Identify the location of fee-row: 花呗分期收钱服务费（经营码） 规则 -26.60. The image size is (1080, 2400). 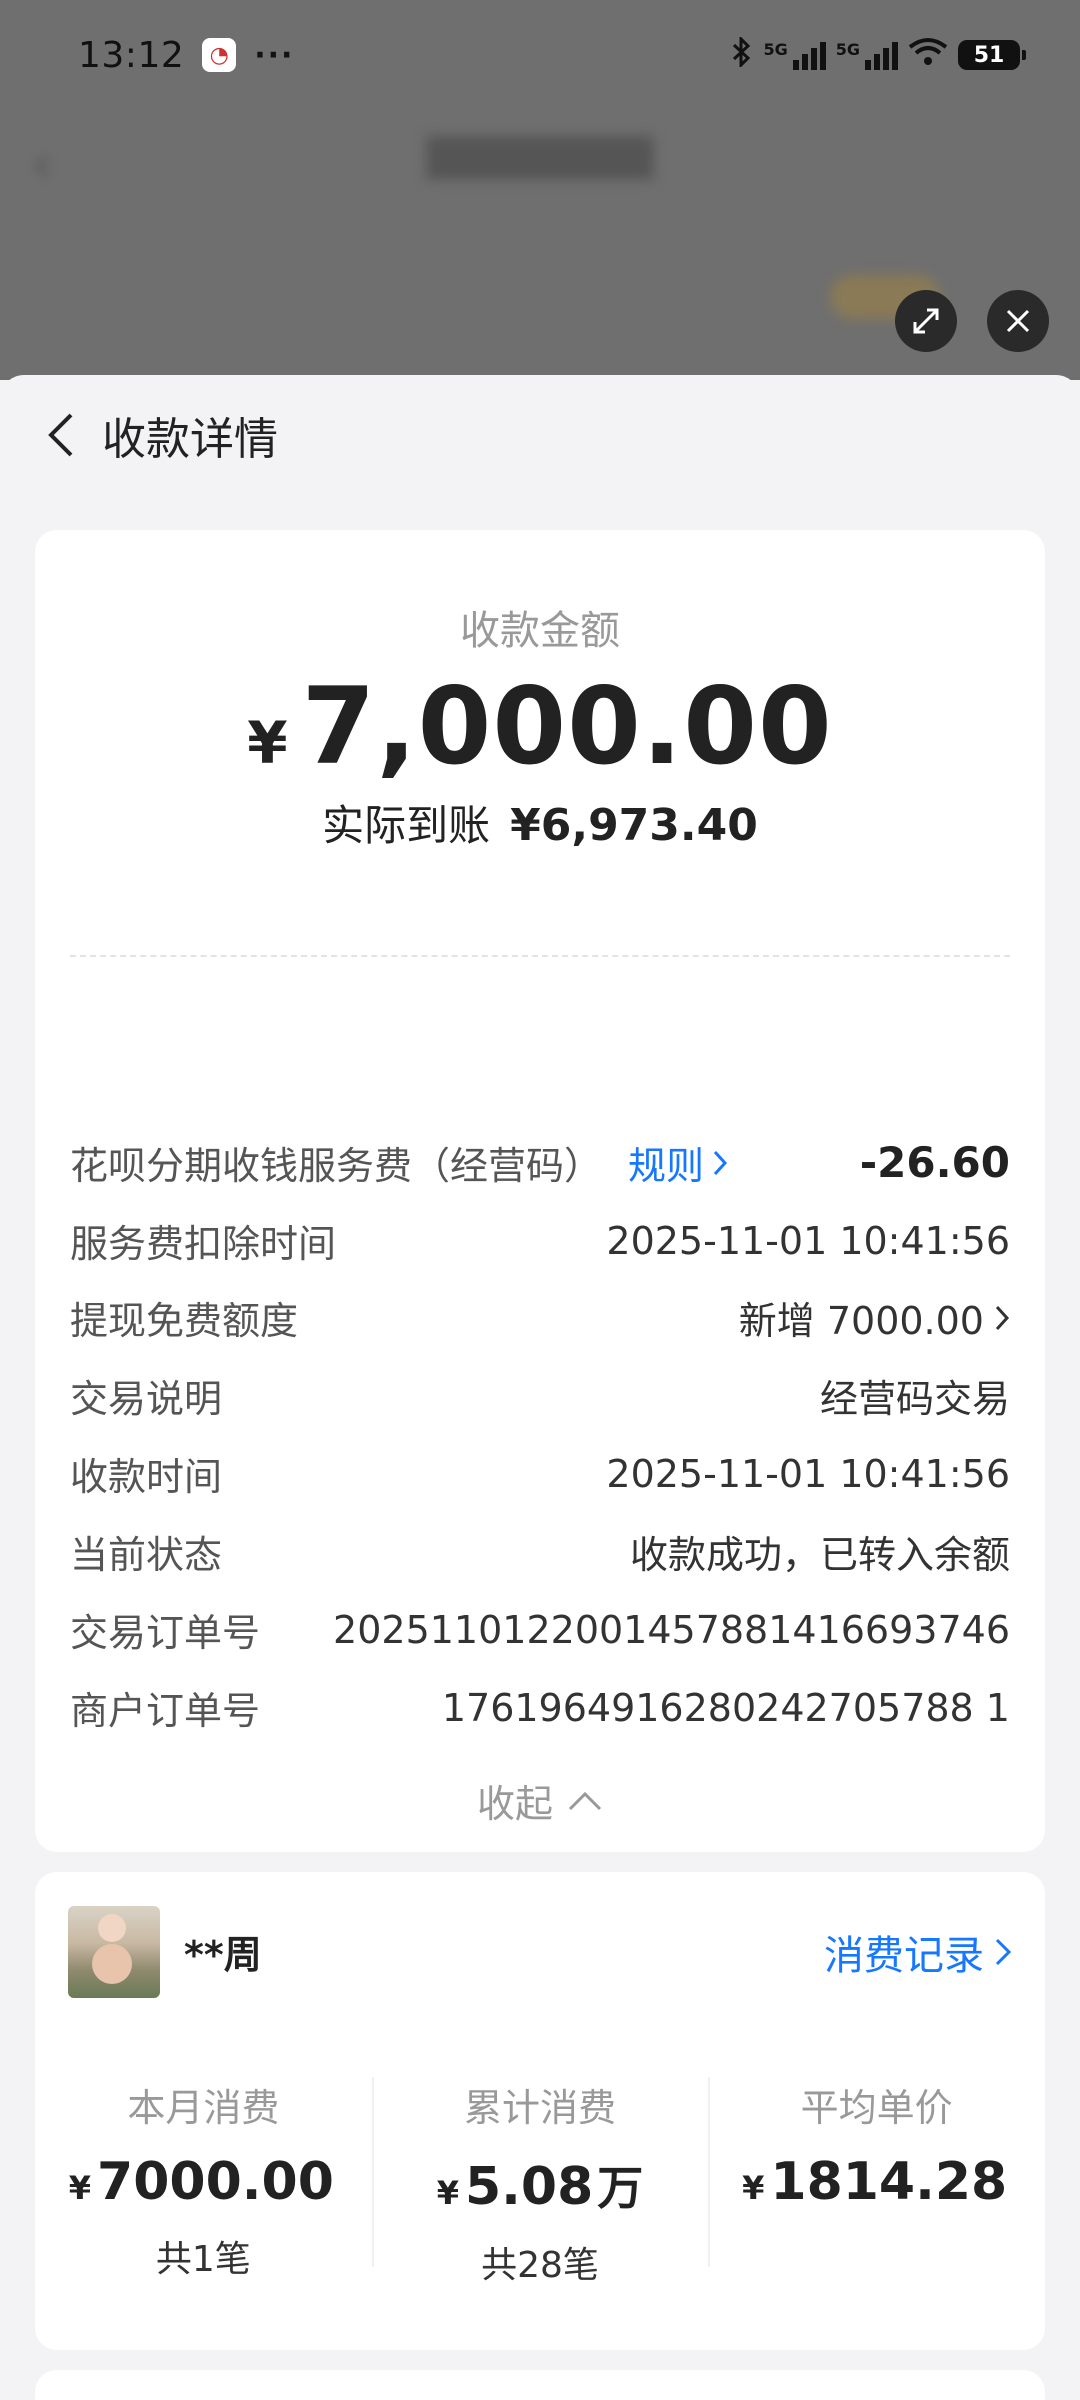
(540, 1162).